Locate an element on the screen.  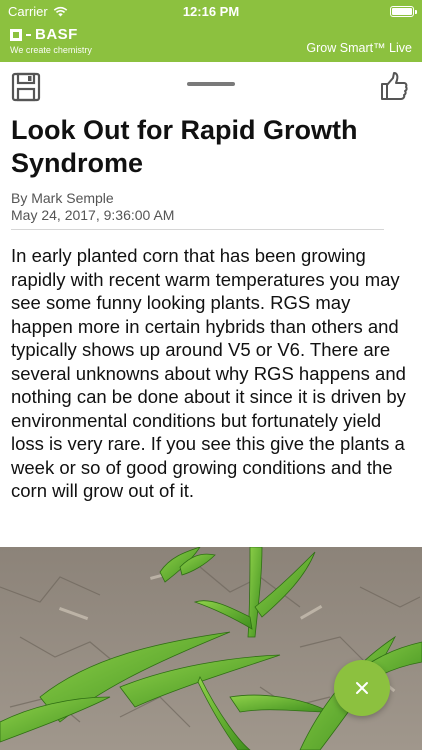
thumbs-up-icon is located at coordinates (394, 86).